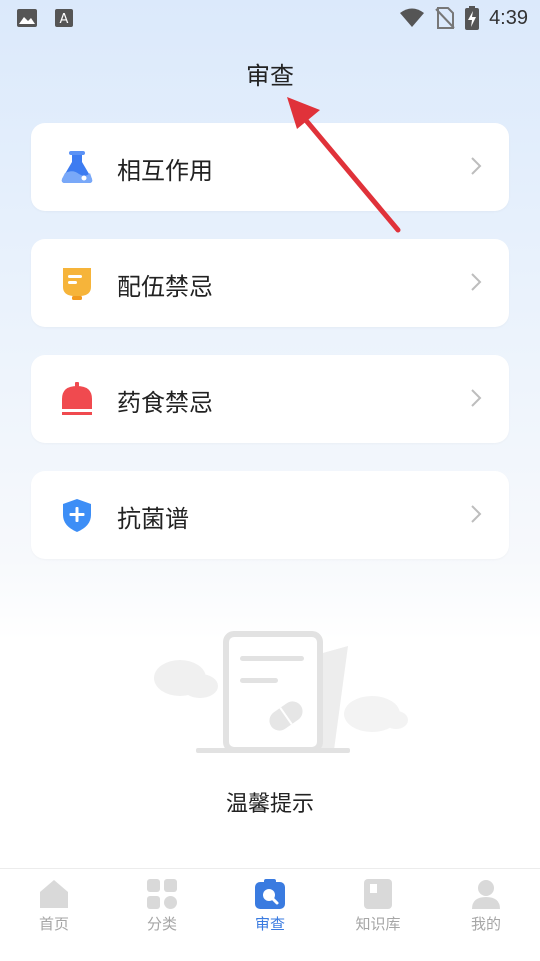  Describe the element at coordinates (270, 283) in the screenshot. I see `menu-item-compatibility: 配伍禁忌` at that location.